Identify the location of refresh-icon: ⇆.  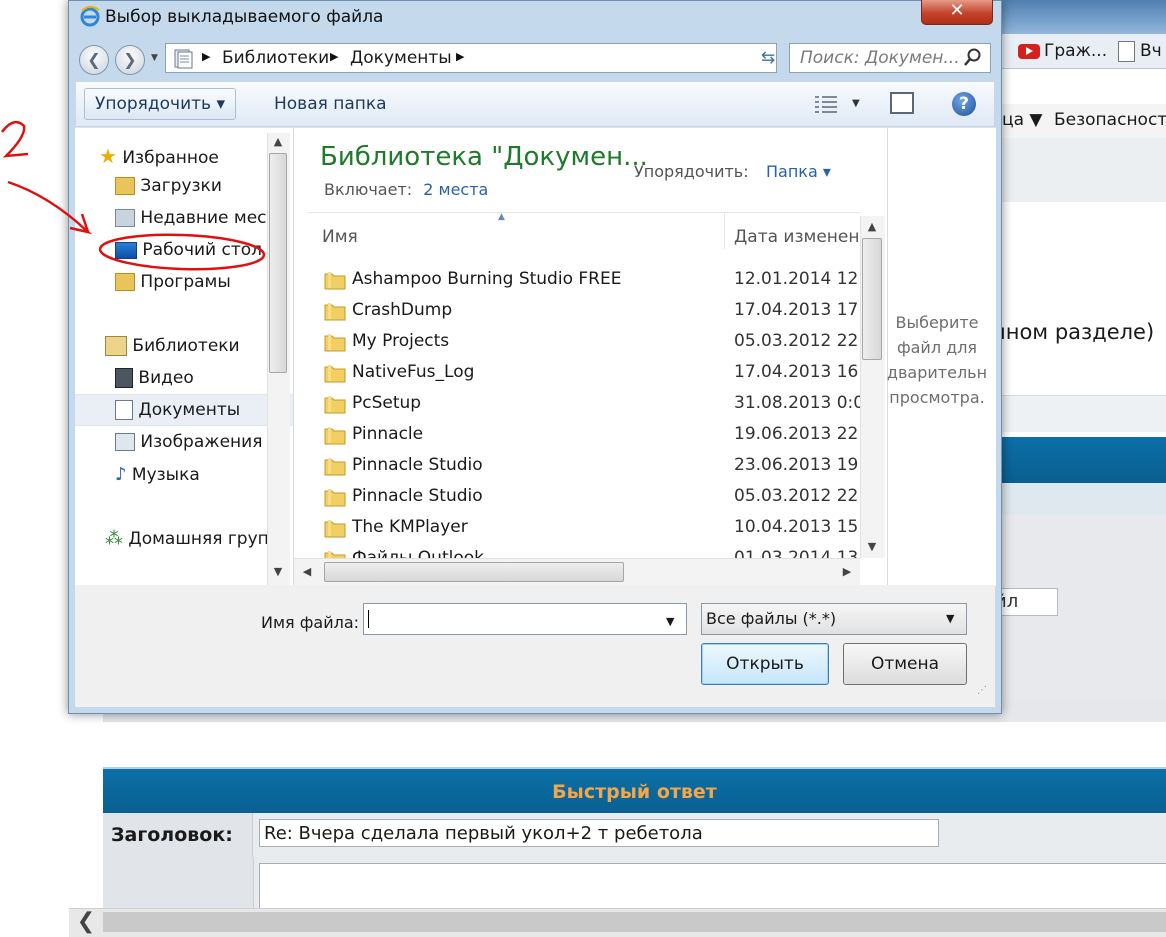
(768, 58).